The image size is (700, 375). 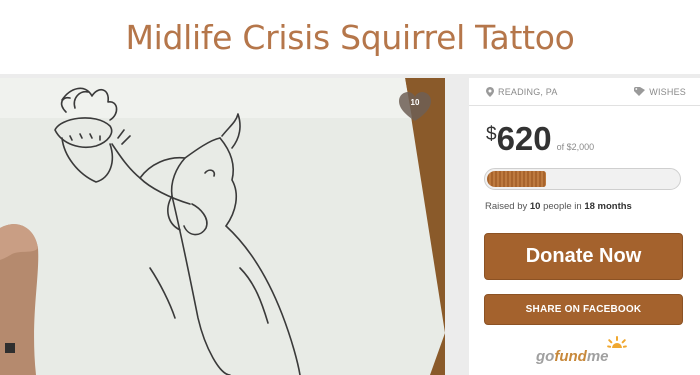 I want to click on category-label: WISHES, so click(x=667, y=91).